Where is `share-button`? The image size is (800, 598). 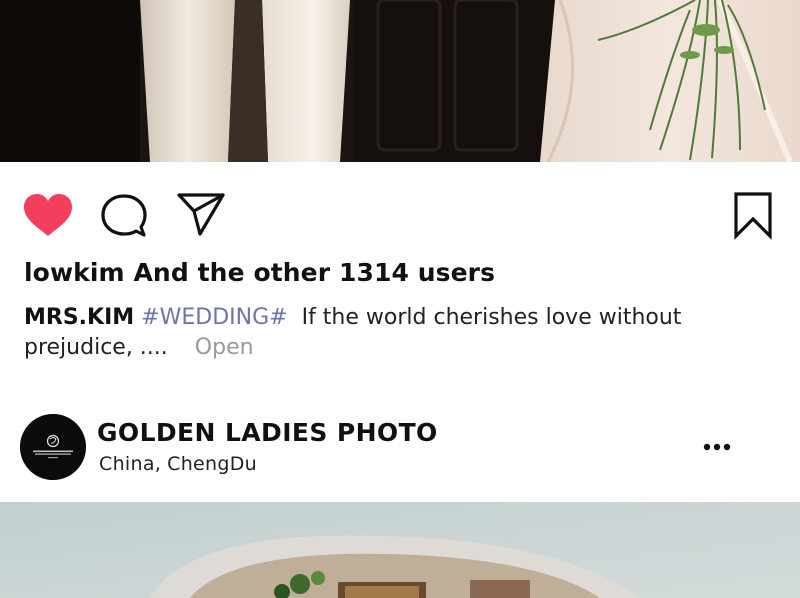 share-button is located at coordinates (201, 215).